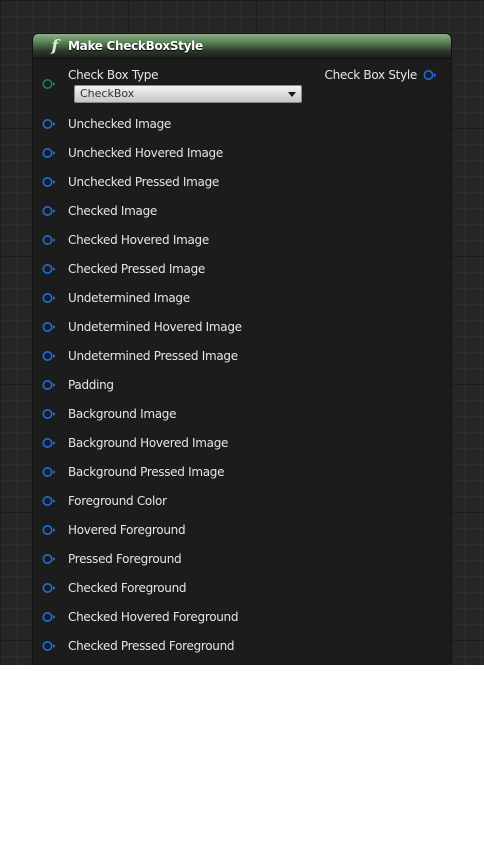 Image resolution: width=484 pixels, height=850 pixels. What do you see at coordinates (145, 153) in the screenshot?
I see `unchecked-hovered-image-label: Unchecked Hovered Image` at bounding box center [145, 153].